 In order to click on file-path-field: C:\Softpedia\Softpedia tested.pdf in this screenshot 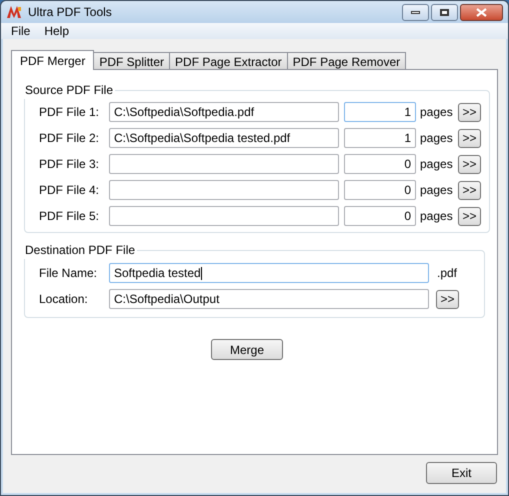, I will do `click(224, 138)`.